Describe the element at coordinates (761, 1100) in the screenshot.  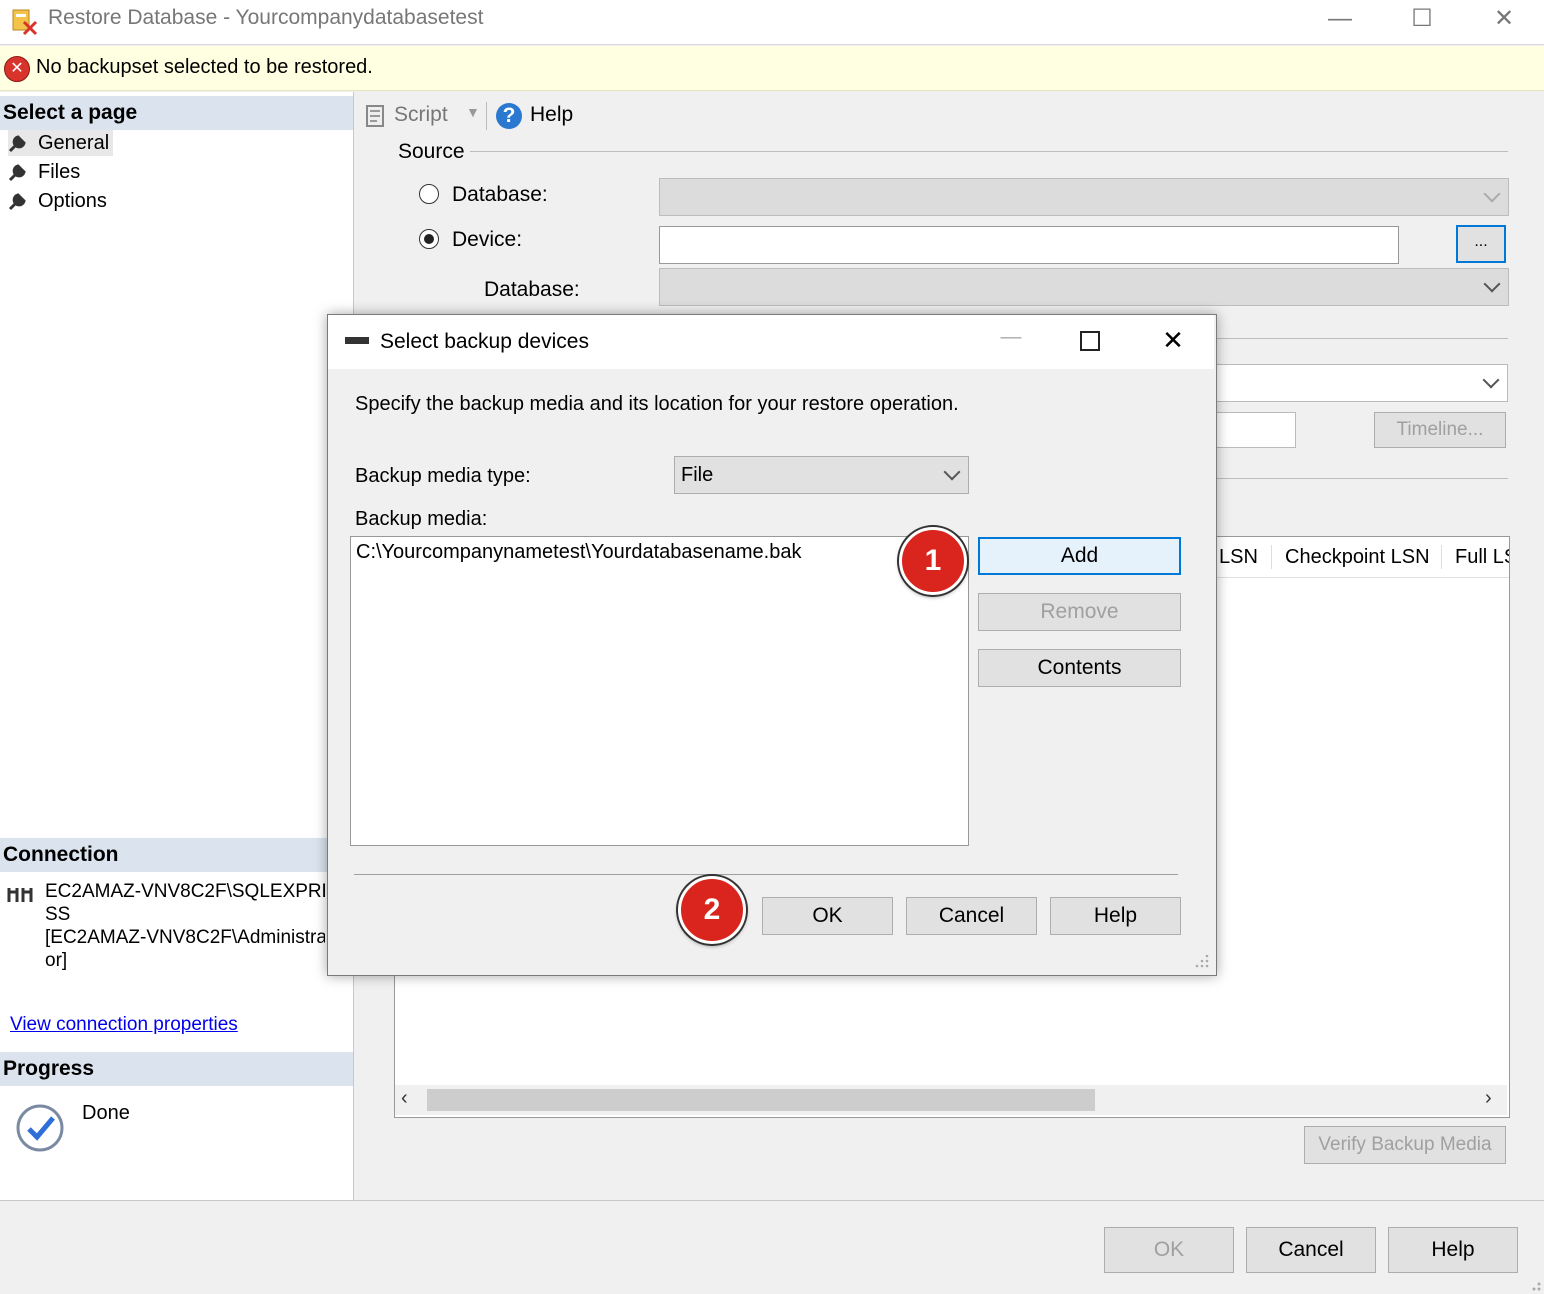
I see `scrollbar-thumb` at that location.